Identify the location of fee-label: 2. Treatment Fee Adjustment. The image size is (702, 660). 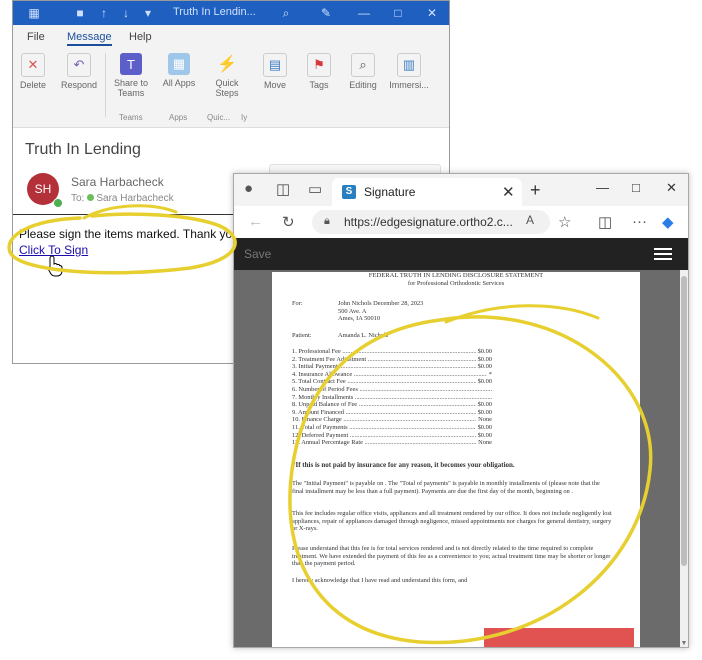
(329, 359).